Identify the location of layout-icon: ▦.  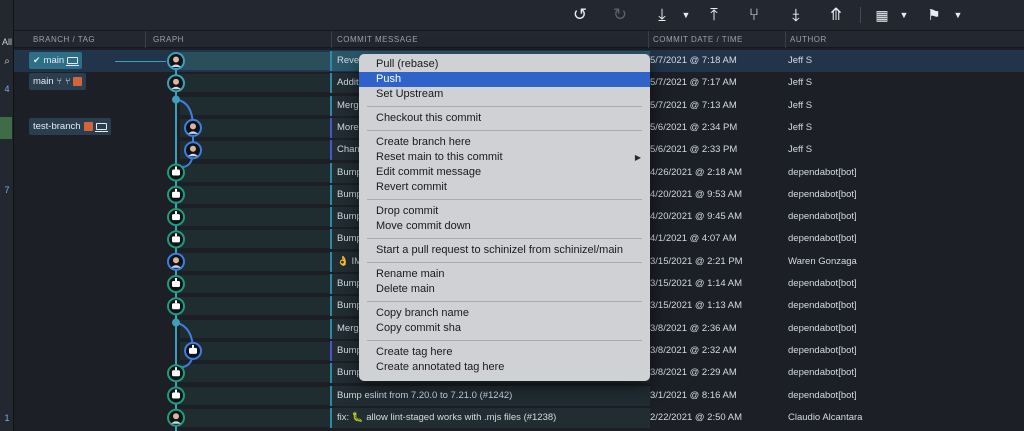
(882, 15).